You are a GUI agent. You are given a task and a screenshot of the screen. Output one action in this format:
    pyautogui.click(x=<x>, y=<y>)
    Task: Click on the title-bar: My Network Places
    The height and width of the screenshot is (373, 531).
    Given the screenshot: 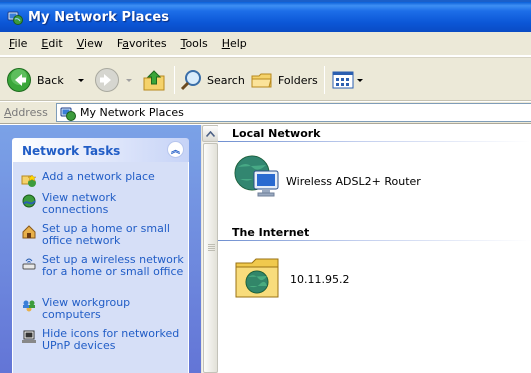 What is the action you would take?
    pyautogui.click(x=265, y=16)
    